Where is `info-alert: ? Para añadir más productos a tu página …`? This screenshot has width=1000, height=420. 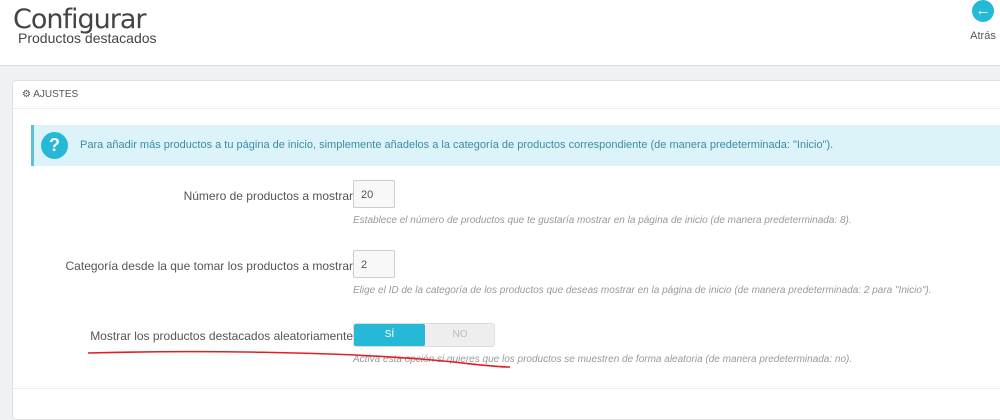
info-alert: ? Para añadir más productos a tu página … is located at coordinates (515, 145).